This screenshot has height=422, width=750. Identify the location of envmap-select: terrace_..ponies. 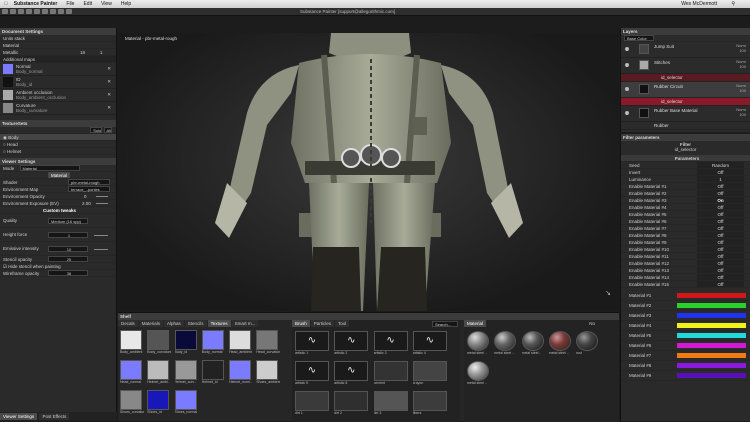
(89, 189).